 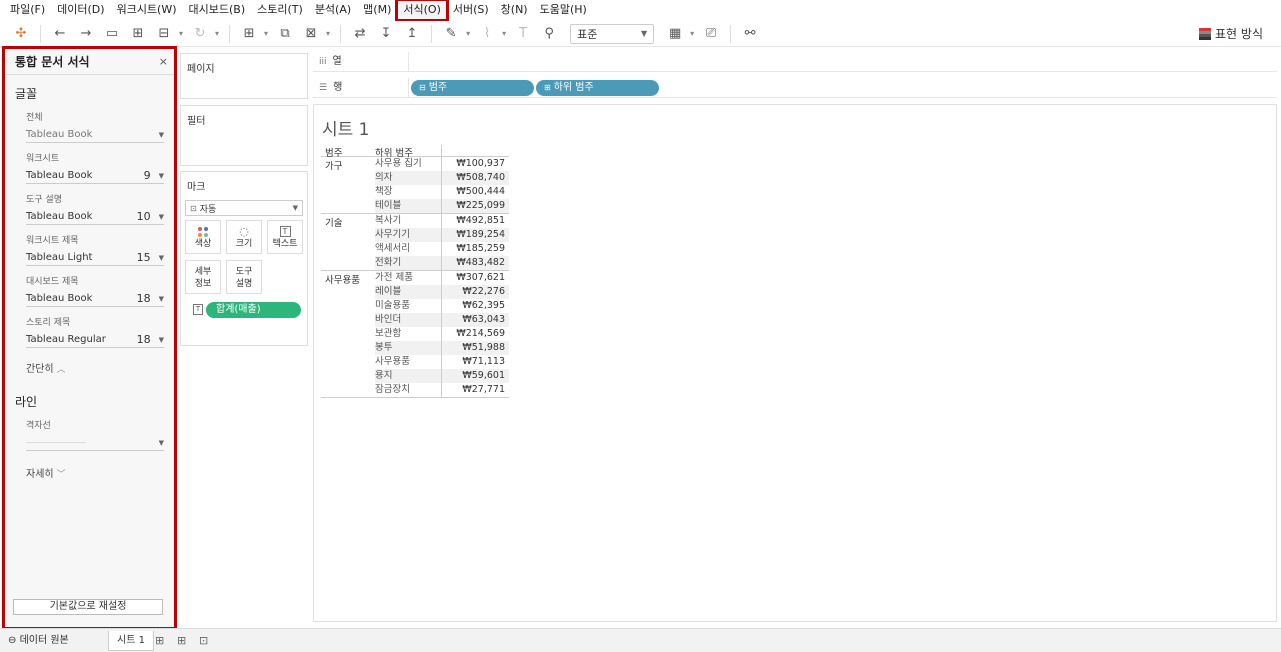 What do you see at coordinates (217, 10) in the screenshot?
I see `menu-dashboard: 대시보드(B)` at bounding box center [217, 10].